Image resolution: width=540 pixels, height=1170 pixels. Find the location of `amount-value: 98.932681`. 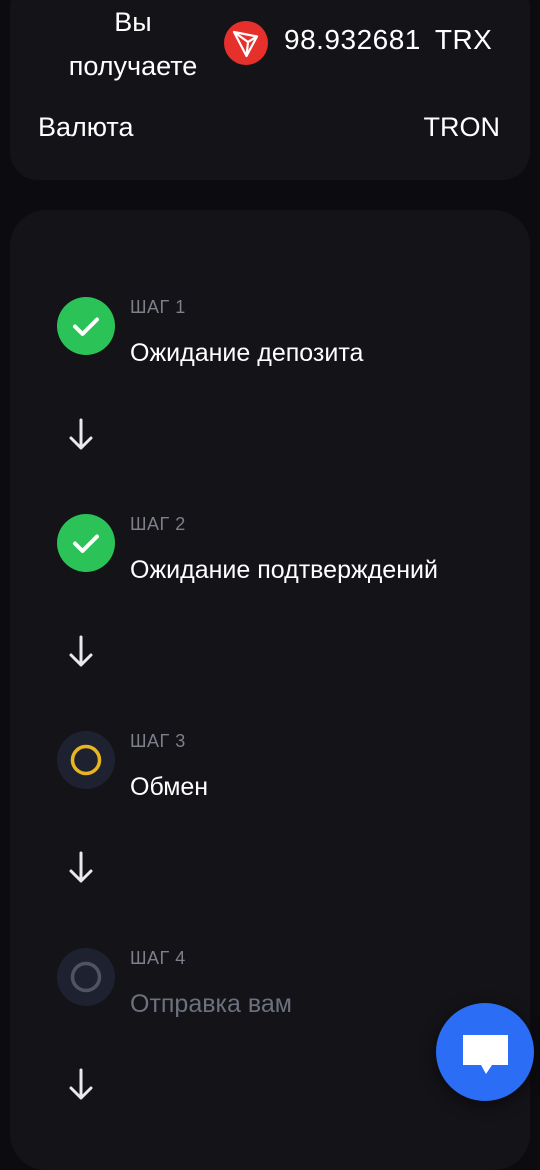

amount-value: 98.932681 is located at coordinates (352, 39).